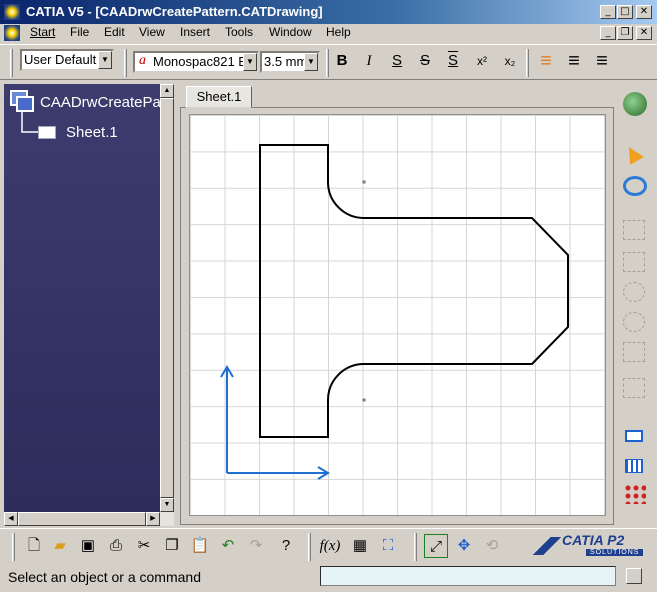  What do you see at coordinates (425, 61) in the screenshot?
I see `strikethrough-icon: S` at bounding box center [425, 61].